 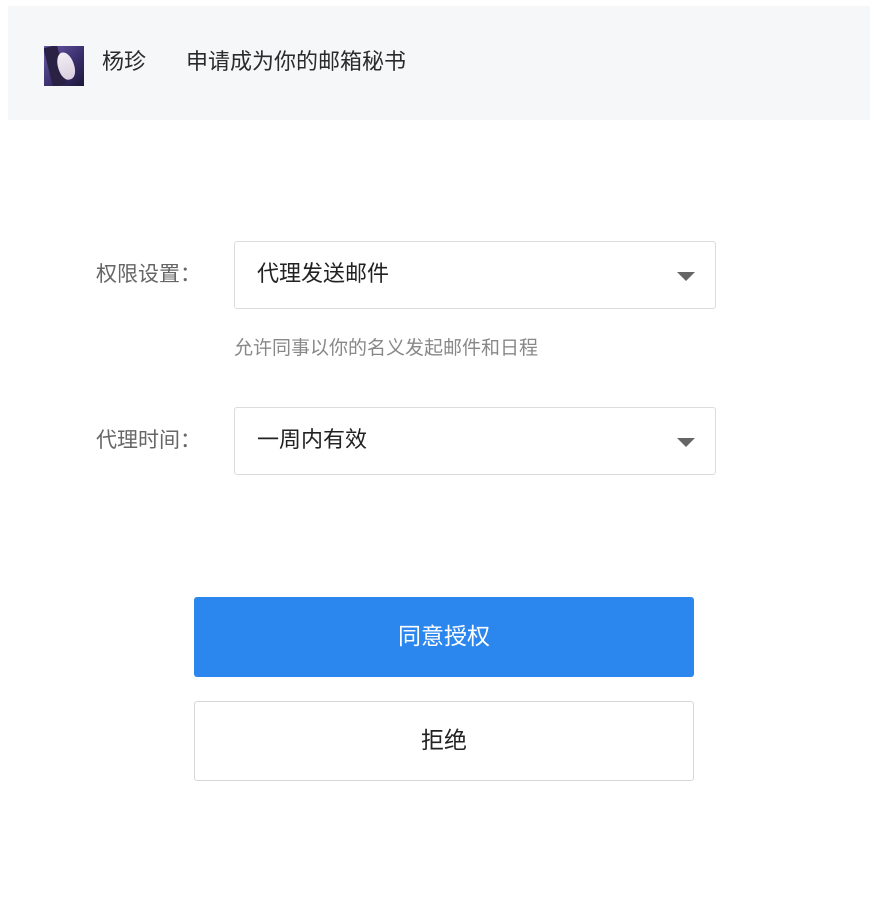 What do you see at coordinates (148, 440) in the screenshot?
I see `duration-label: 代理时间：` at bounding box center [148, 440].